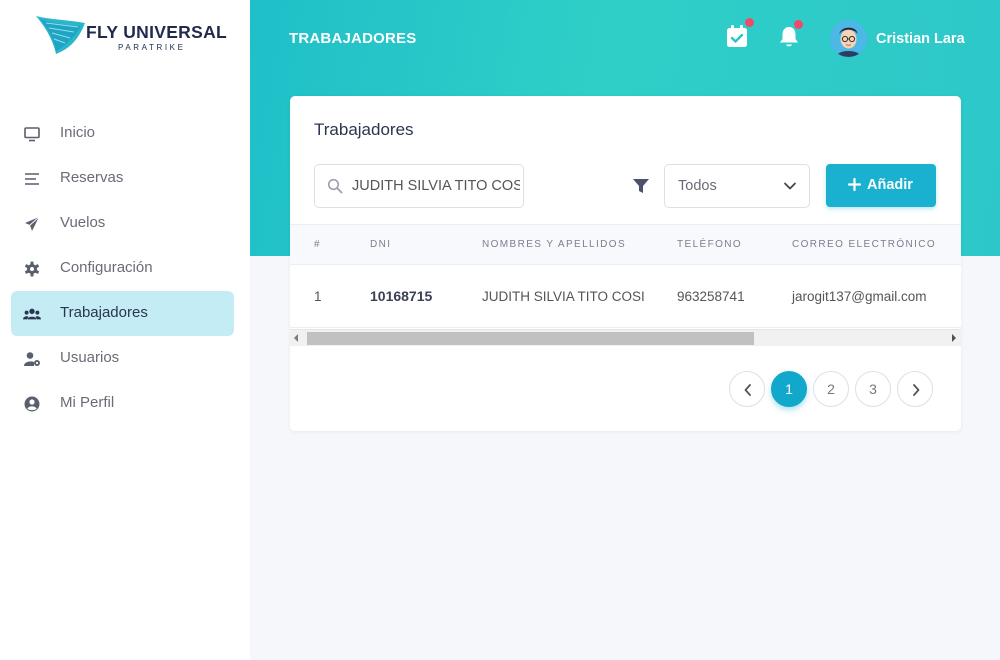 The width and height of the screenshot is (1000, 660). Describe the element at coordinates (90, 357) in the screenshot. I see `sidebar-item-label: Usuarios` at that location.